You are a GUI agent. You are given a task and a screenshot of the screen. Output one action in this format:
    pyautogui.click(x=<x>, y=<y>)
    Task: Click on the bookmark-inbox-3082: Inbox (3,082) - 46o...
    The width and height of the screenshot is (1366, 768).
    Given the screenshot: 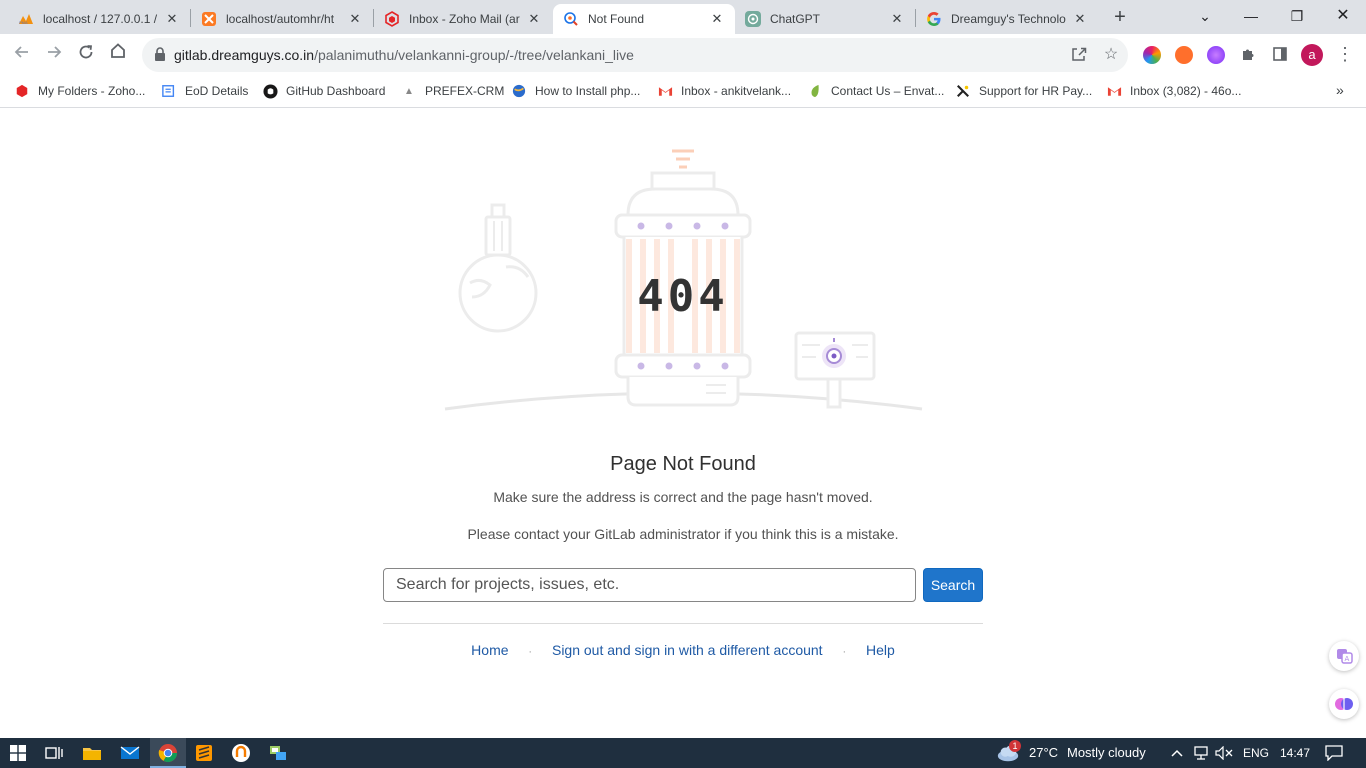 What is the action you would take?
    pyautogui.click(x=1173, y=91)
    